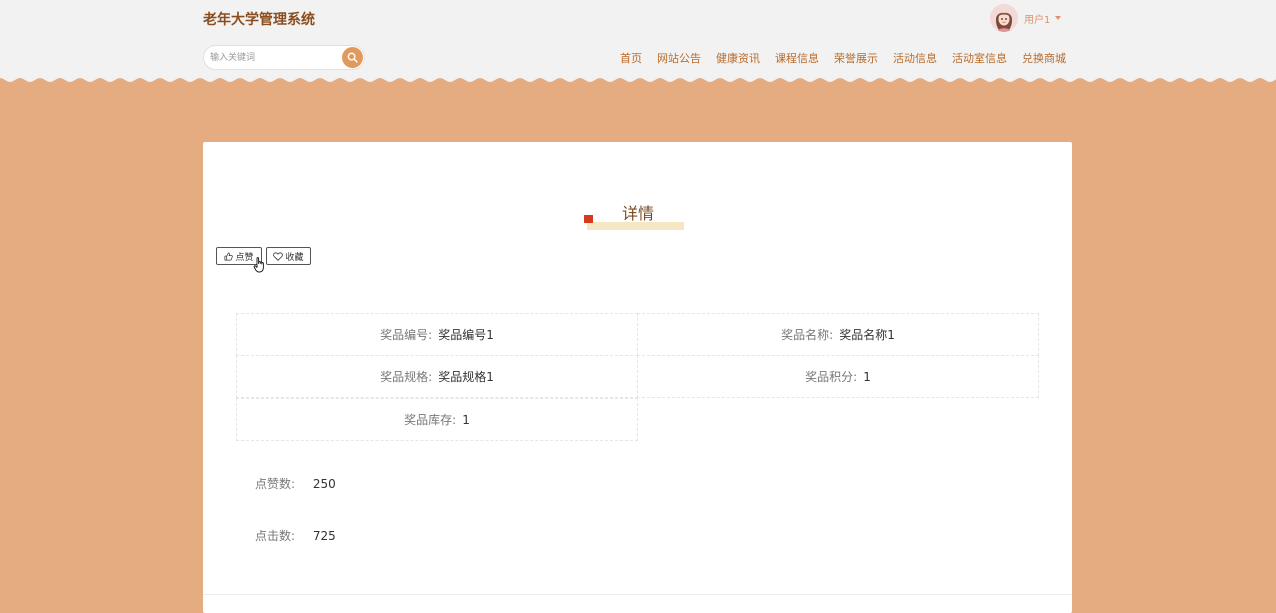  What do you see at coordinates (1058, 18) in the screenshot?
I see `caret-down-icon` at bounding box center [1058, 18].